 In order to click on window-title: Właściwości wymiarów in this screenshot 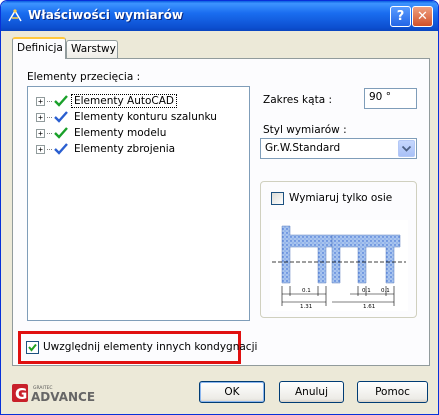, I will do `click(105, 15)`.